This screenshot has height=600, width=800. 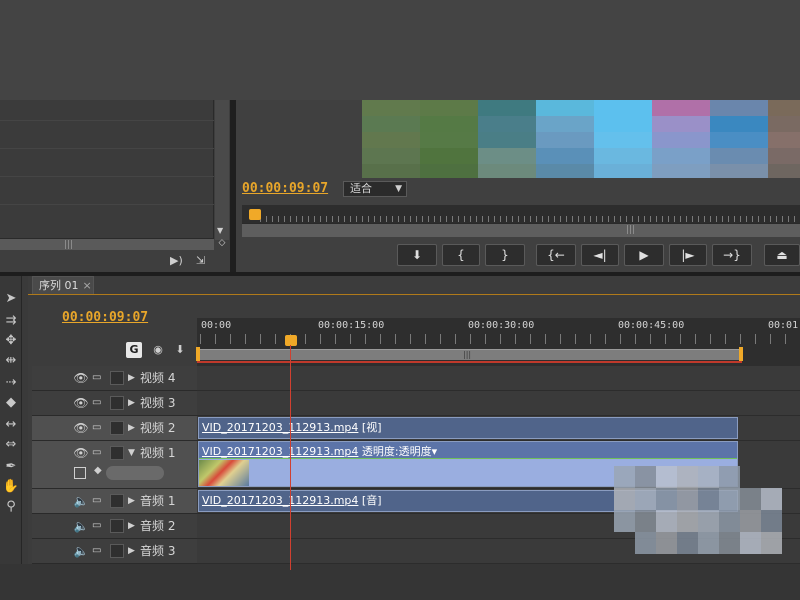 I want to click on slip-tool-icon: ↔, so click(x=11, y=425).